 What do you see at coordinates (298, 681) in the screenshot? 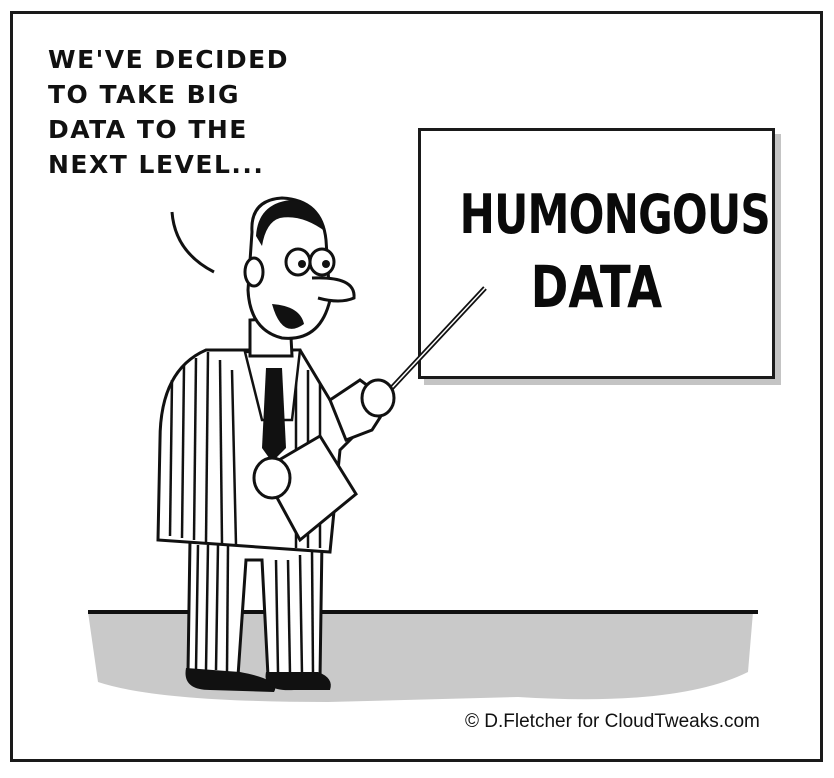
I see `right-shoe` at bounding box center [298, 681].